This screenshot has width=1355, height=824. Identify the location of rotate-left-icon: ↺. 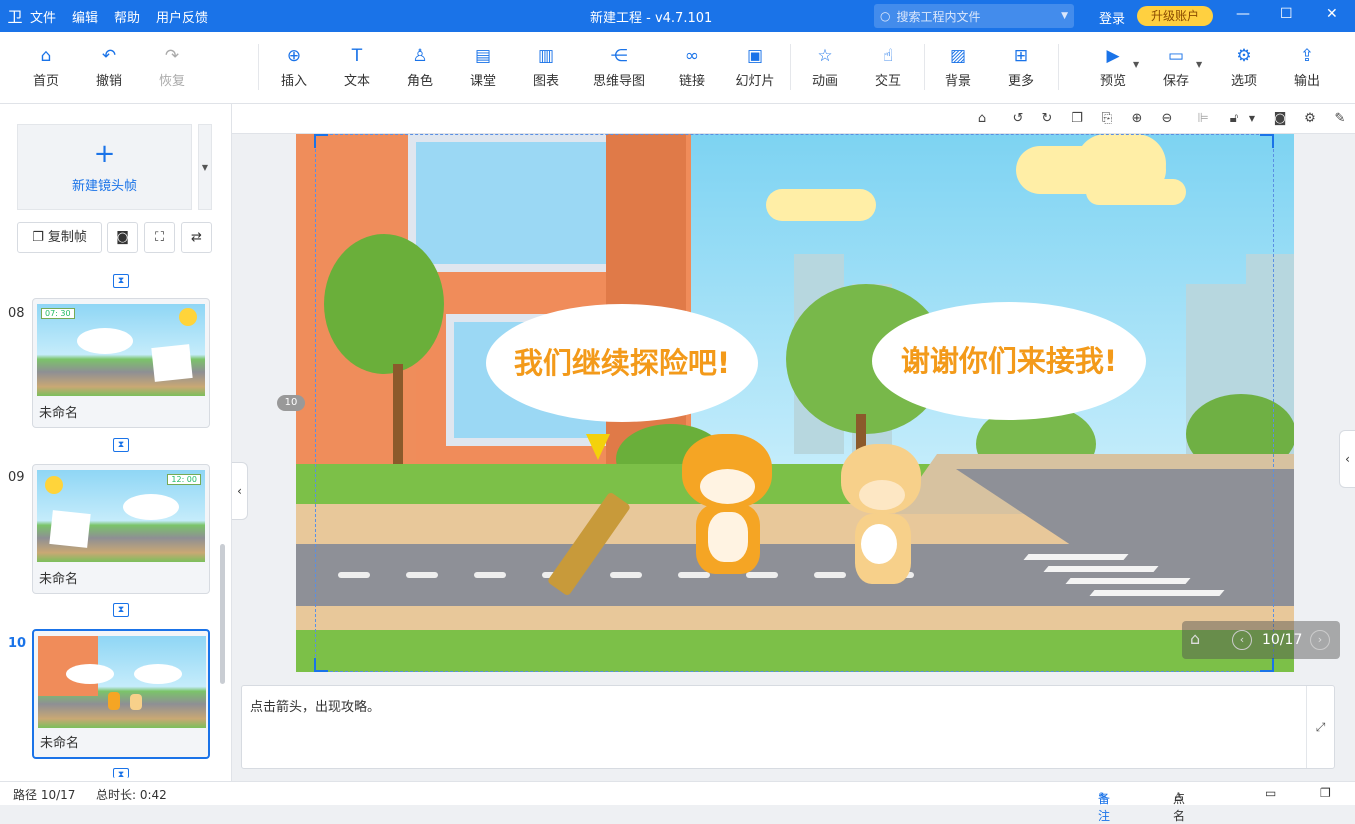
(1018, 119).